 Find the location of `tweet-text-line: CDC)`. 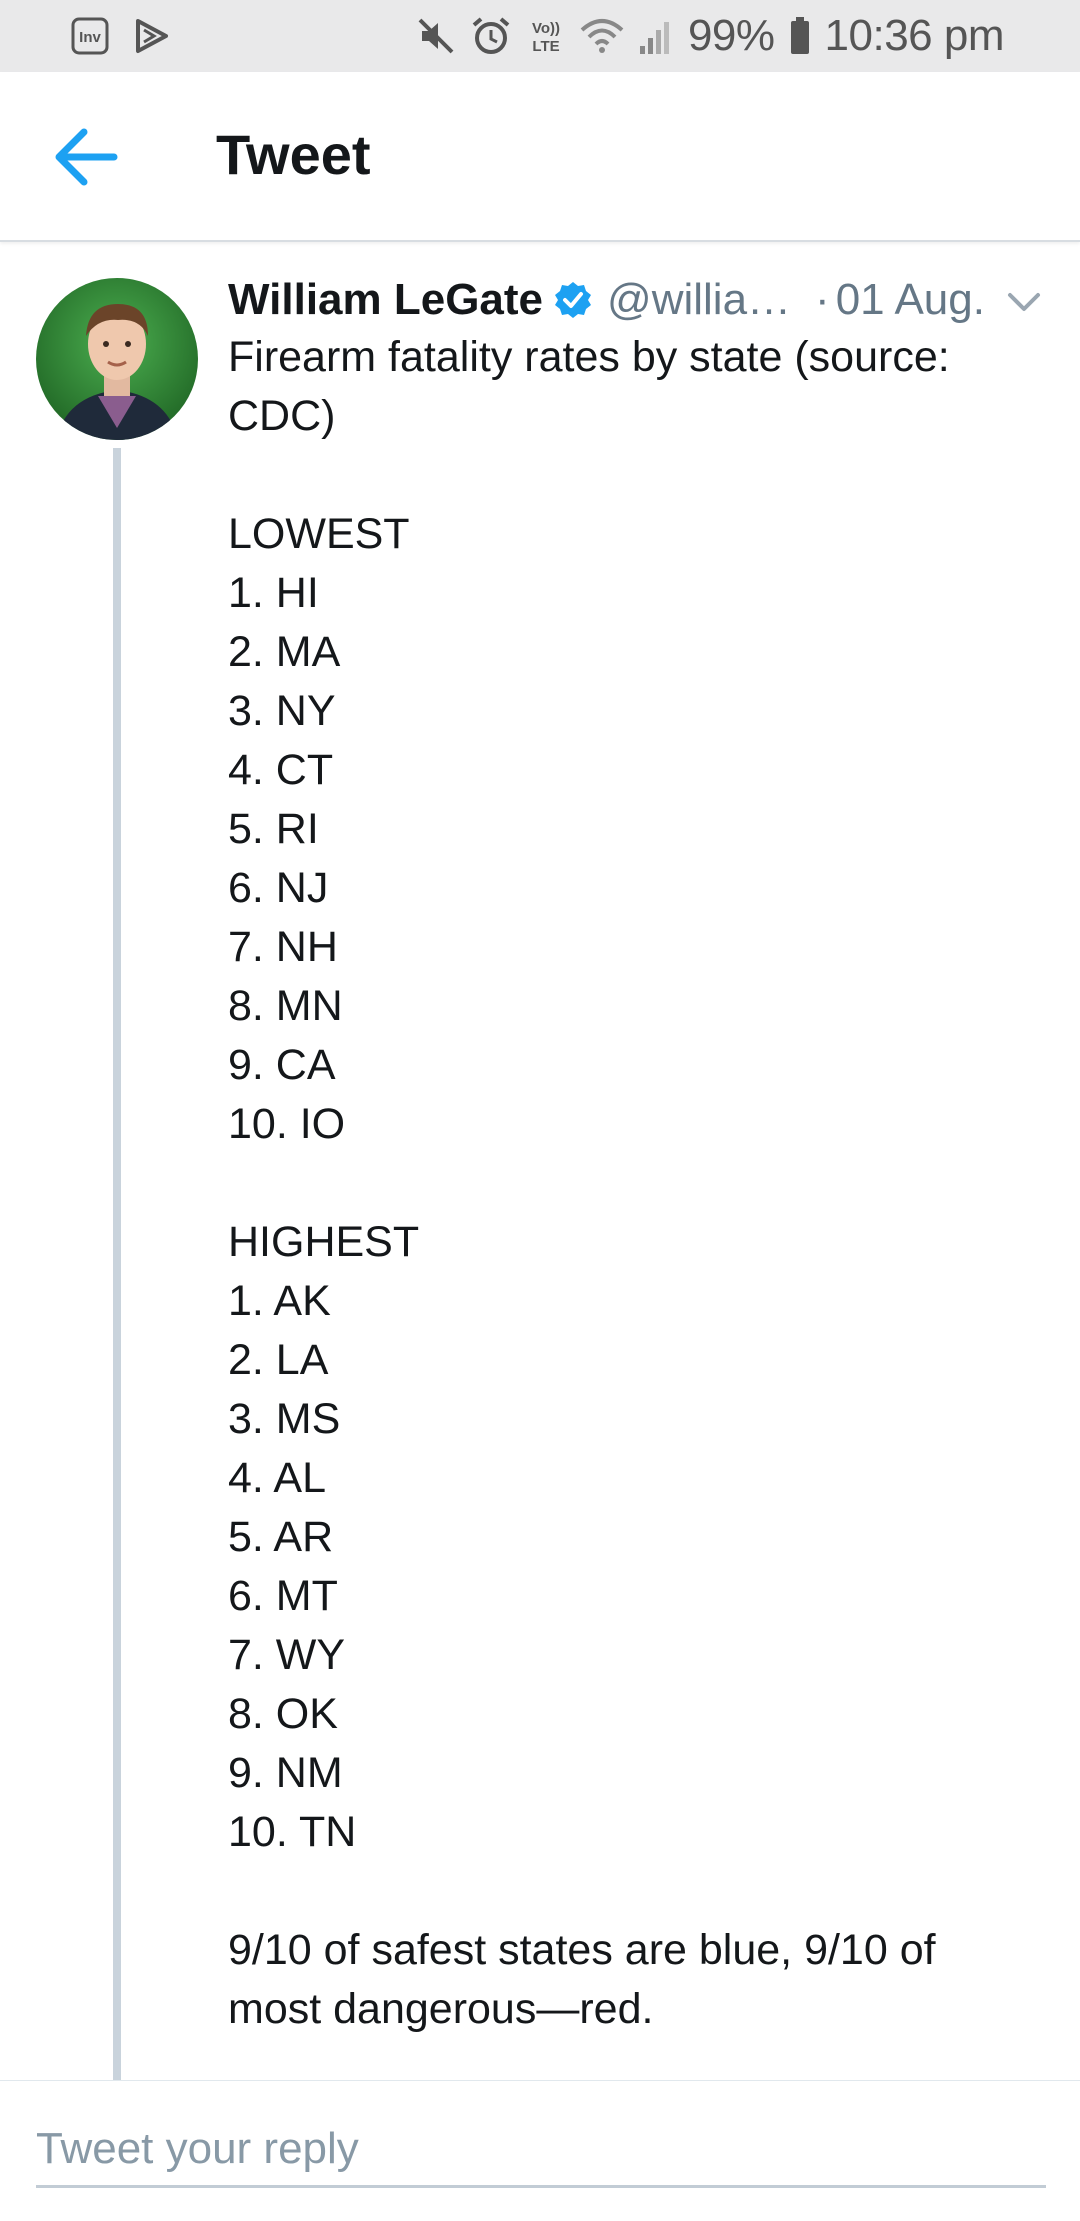

tweet-text-line: CDC) is located at coordinates (282, 416).